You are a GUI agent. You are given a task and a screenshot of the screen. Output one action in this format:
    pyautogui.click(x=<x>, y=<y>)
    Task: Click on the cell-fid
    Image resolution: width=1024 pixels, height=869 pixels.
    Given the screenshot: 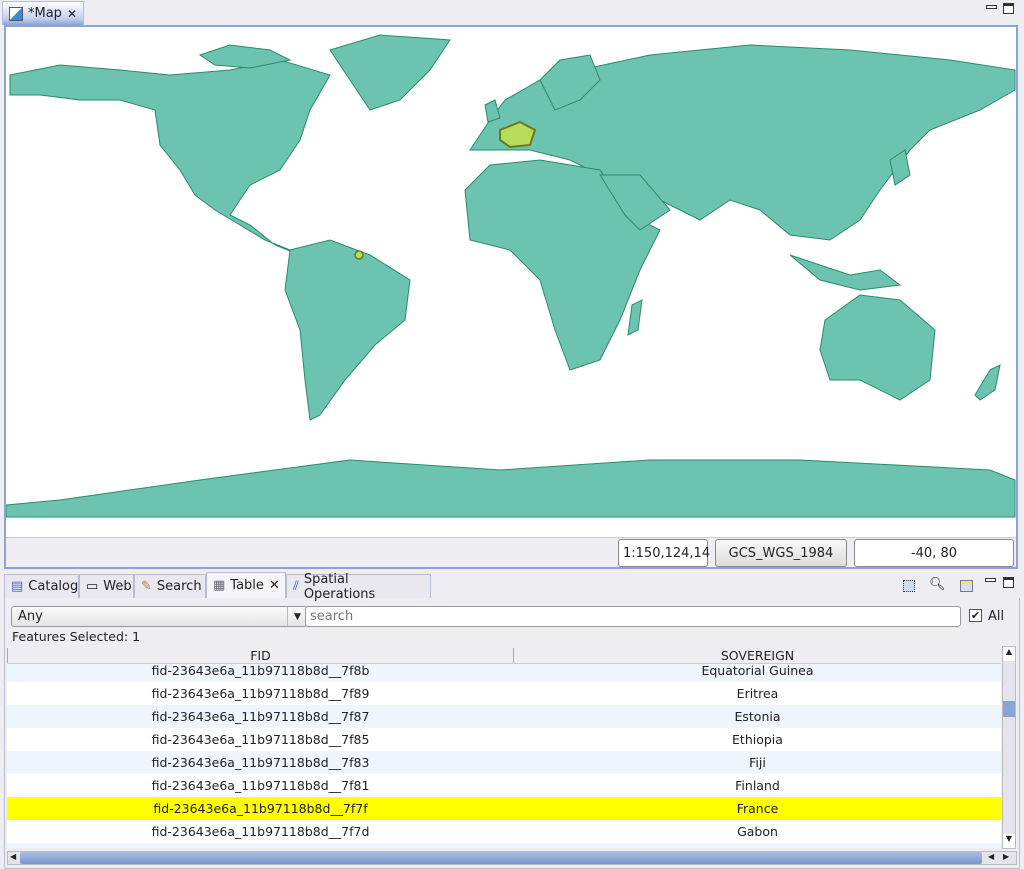 What is the action you would take?
    pyautogui.click(x=260, y=845)
    